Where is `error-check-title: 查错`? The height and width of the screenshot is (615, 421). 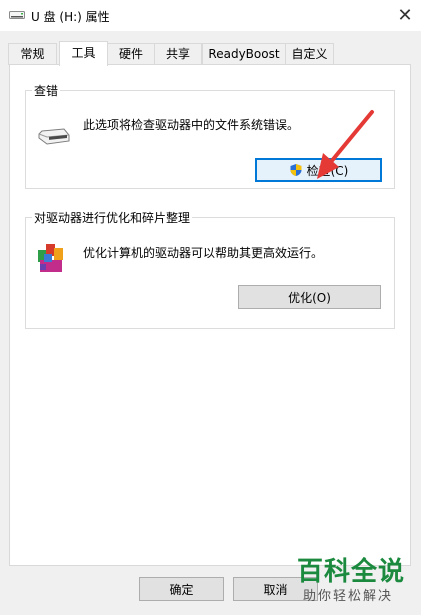 error-check-title: 查错 is located at coordinates (46, 90).